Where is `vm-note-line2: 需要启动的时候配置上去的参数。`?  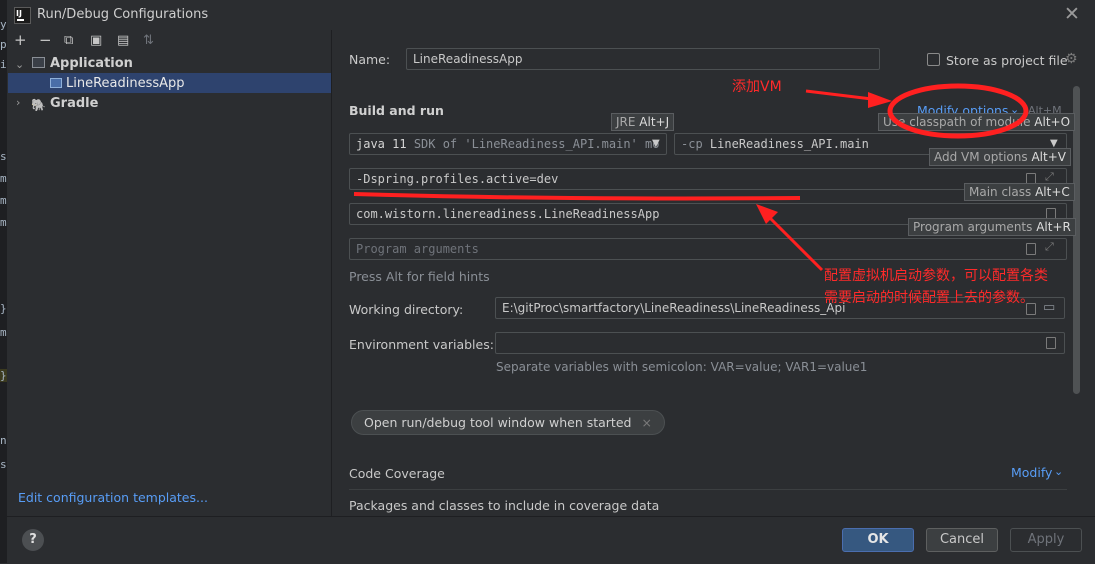 vm-note-line2: 需要启动的时候配置上去的参数。 is located at coordinates (929, 298).